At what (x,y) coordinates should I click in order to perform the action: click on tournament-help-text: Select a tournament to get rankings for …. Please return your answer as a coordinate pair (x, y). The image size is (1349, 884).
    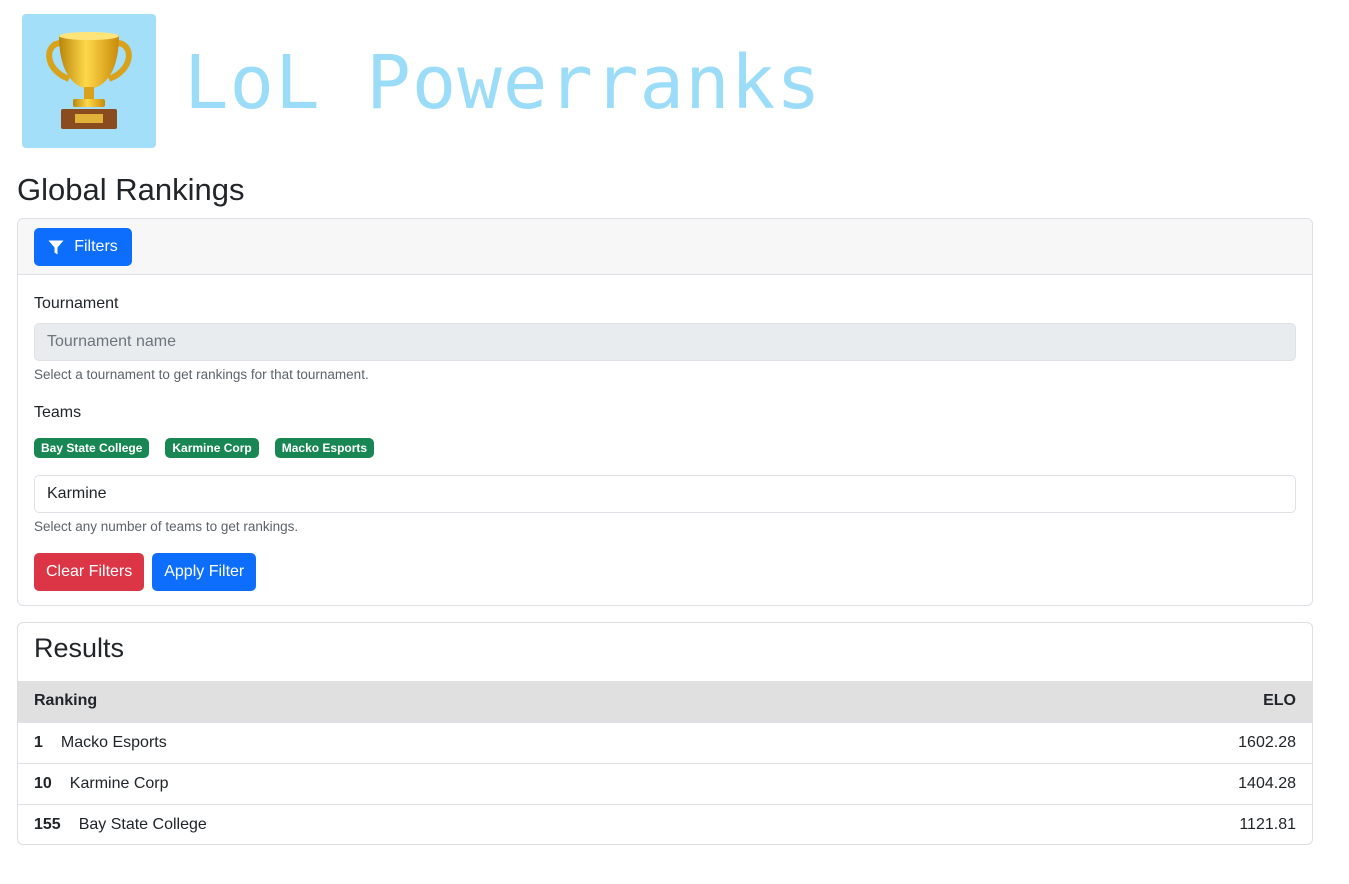
    Looking at the image, I should click on (201, 374).